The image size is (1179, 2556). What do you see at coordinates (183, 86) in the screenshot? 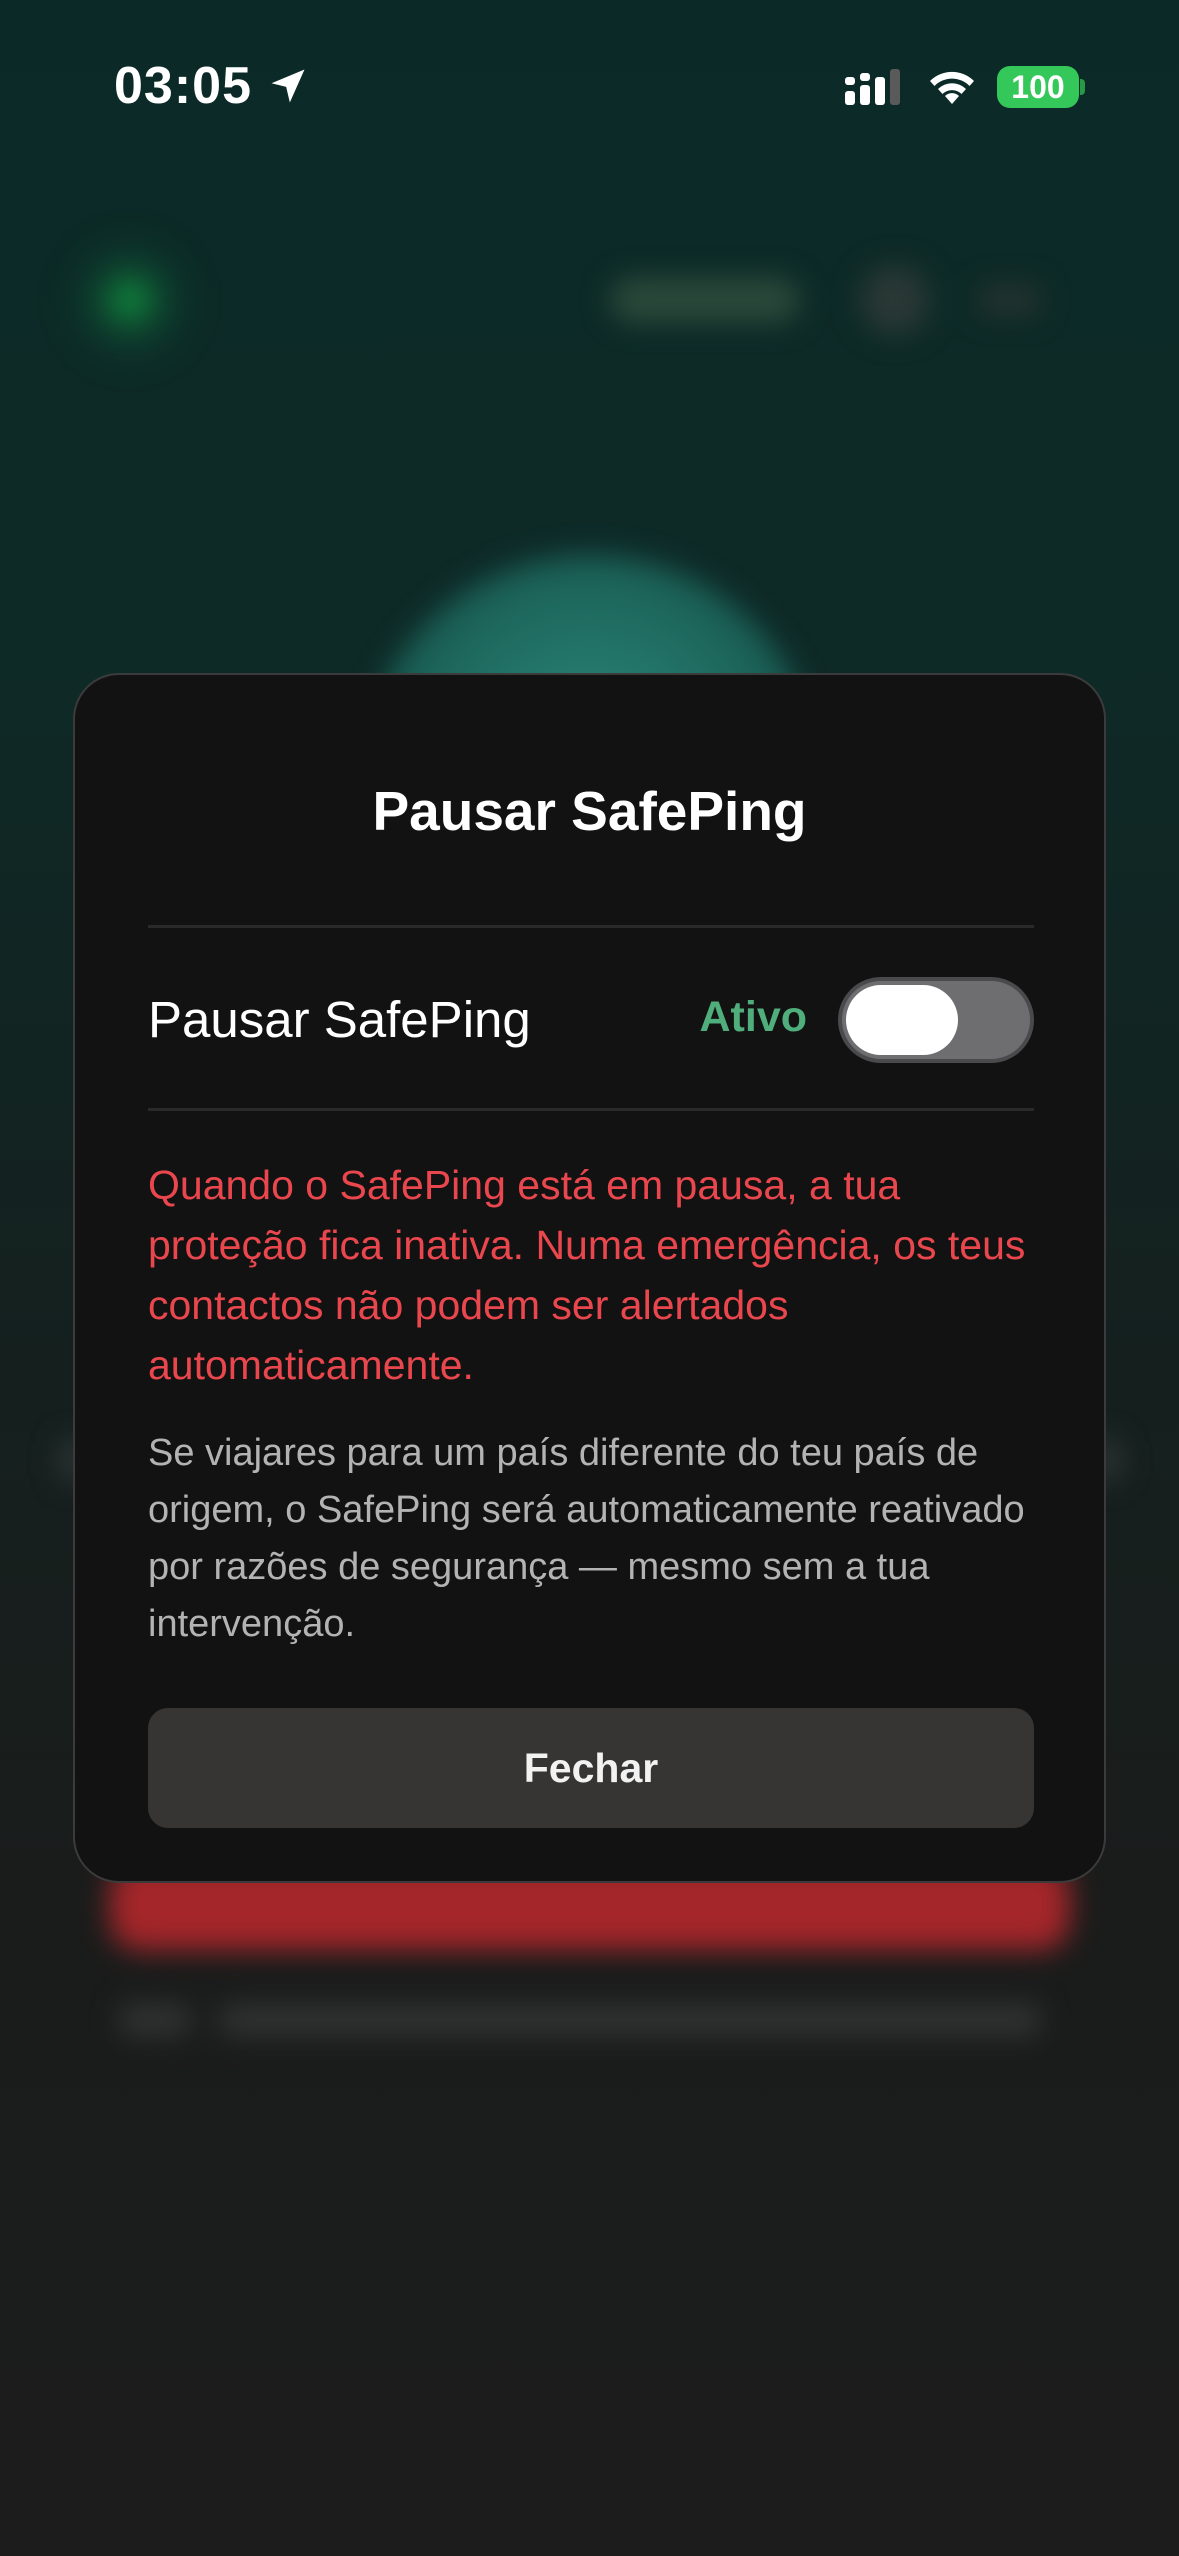
I see `status-time: 03:05` at bounding box center [183, 86].